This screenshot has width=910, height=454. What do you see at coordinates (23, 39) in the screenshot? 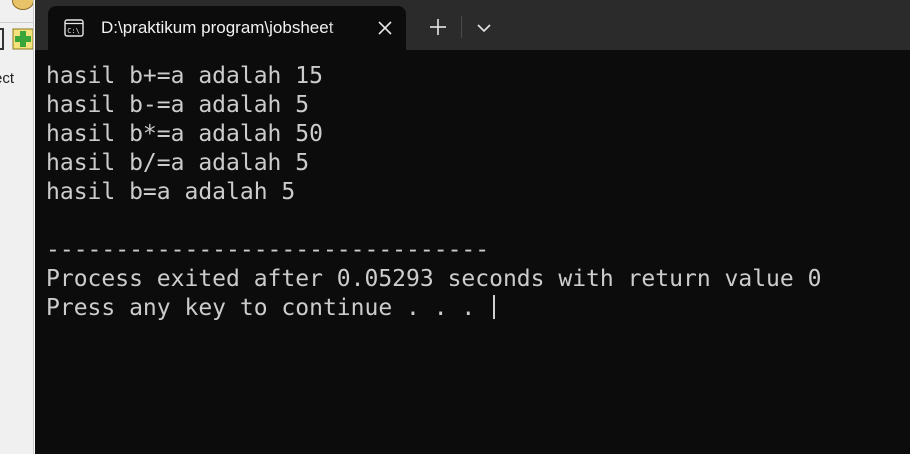
I see `add-icon` at bounding box center [23, 39].